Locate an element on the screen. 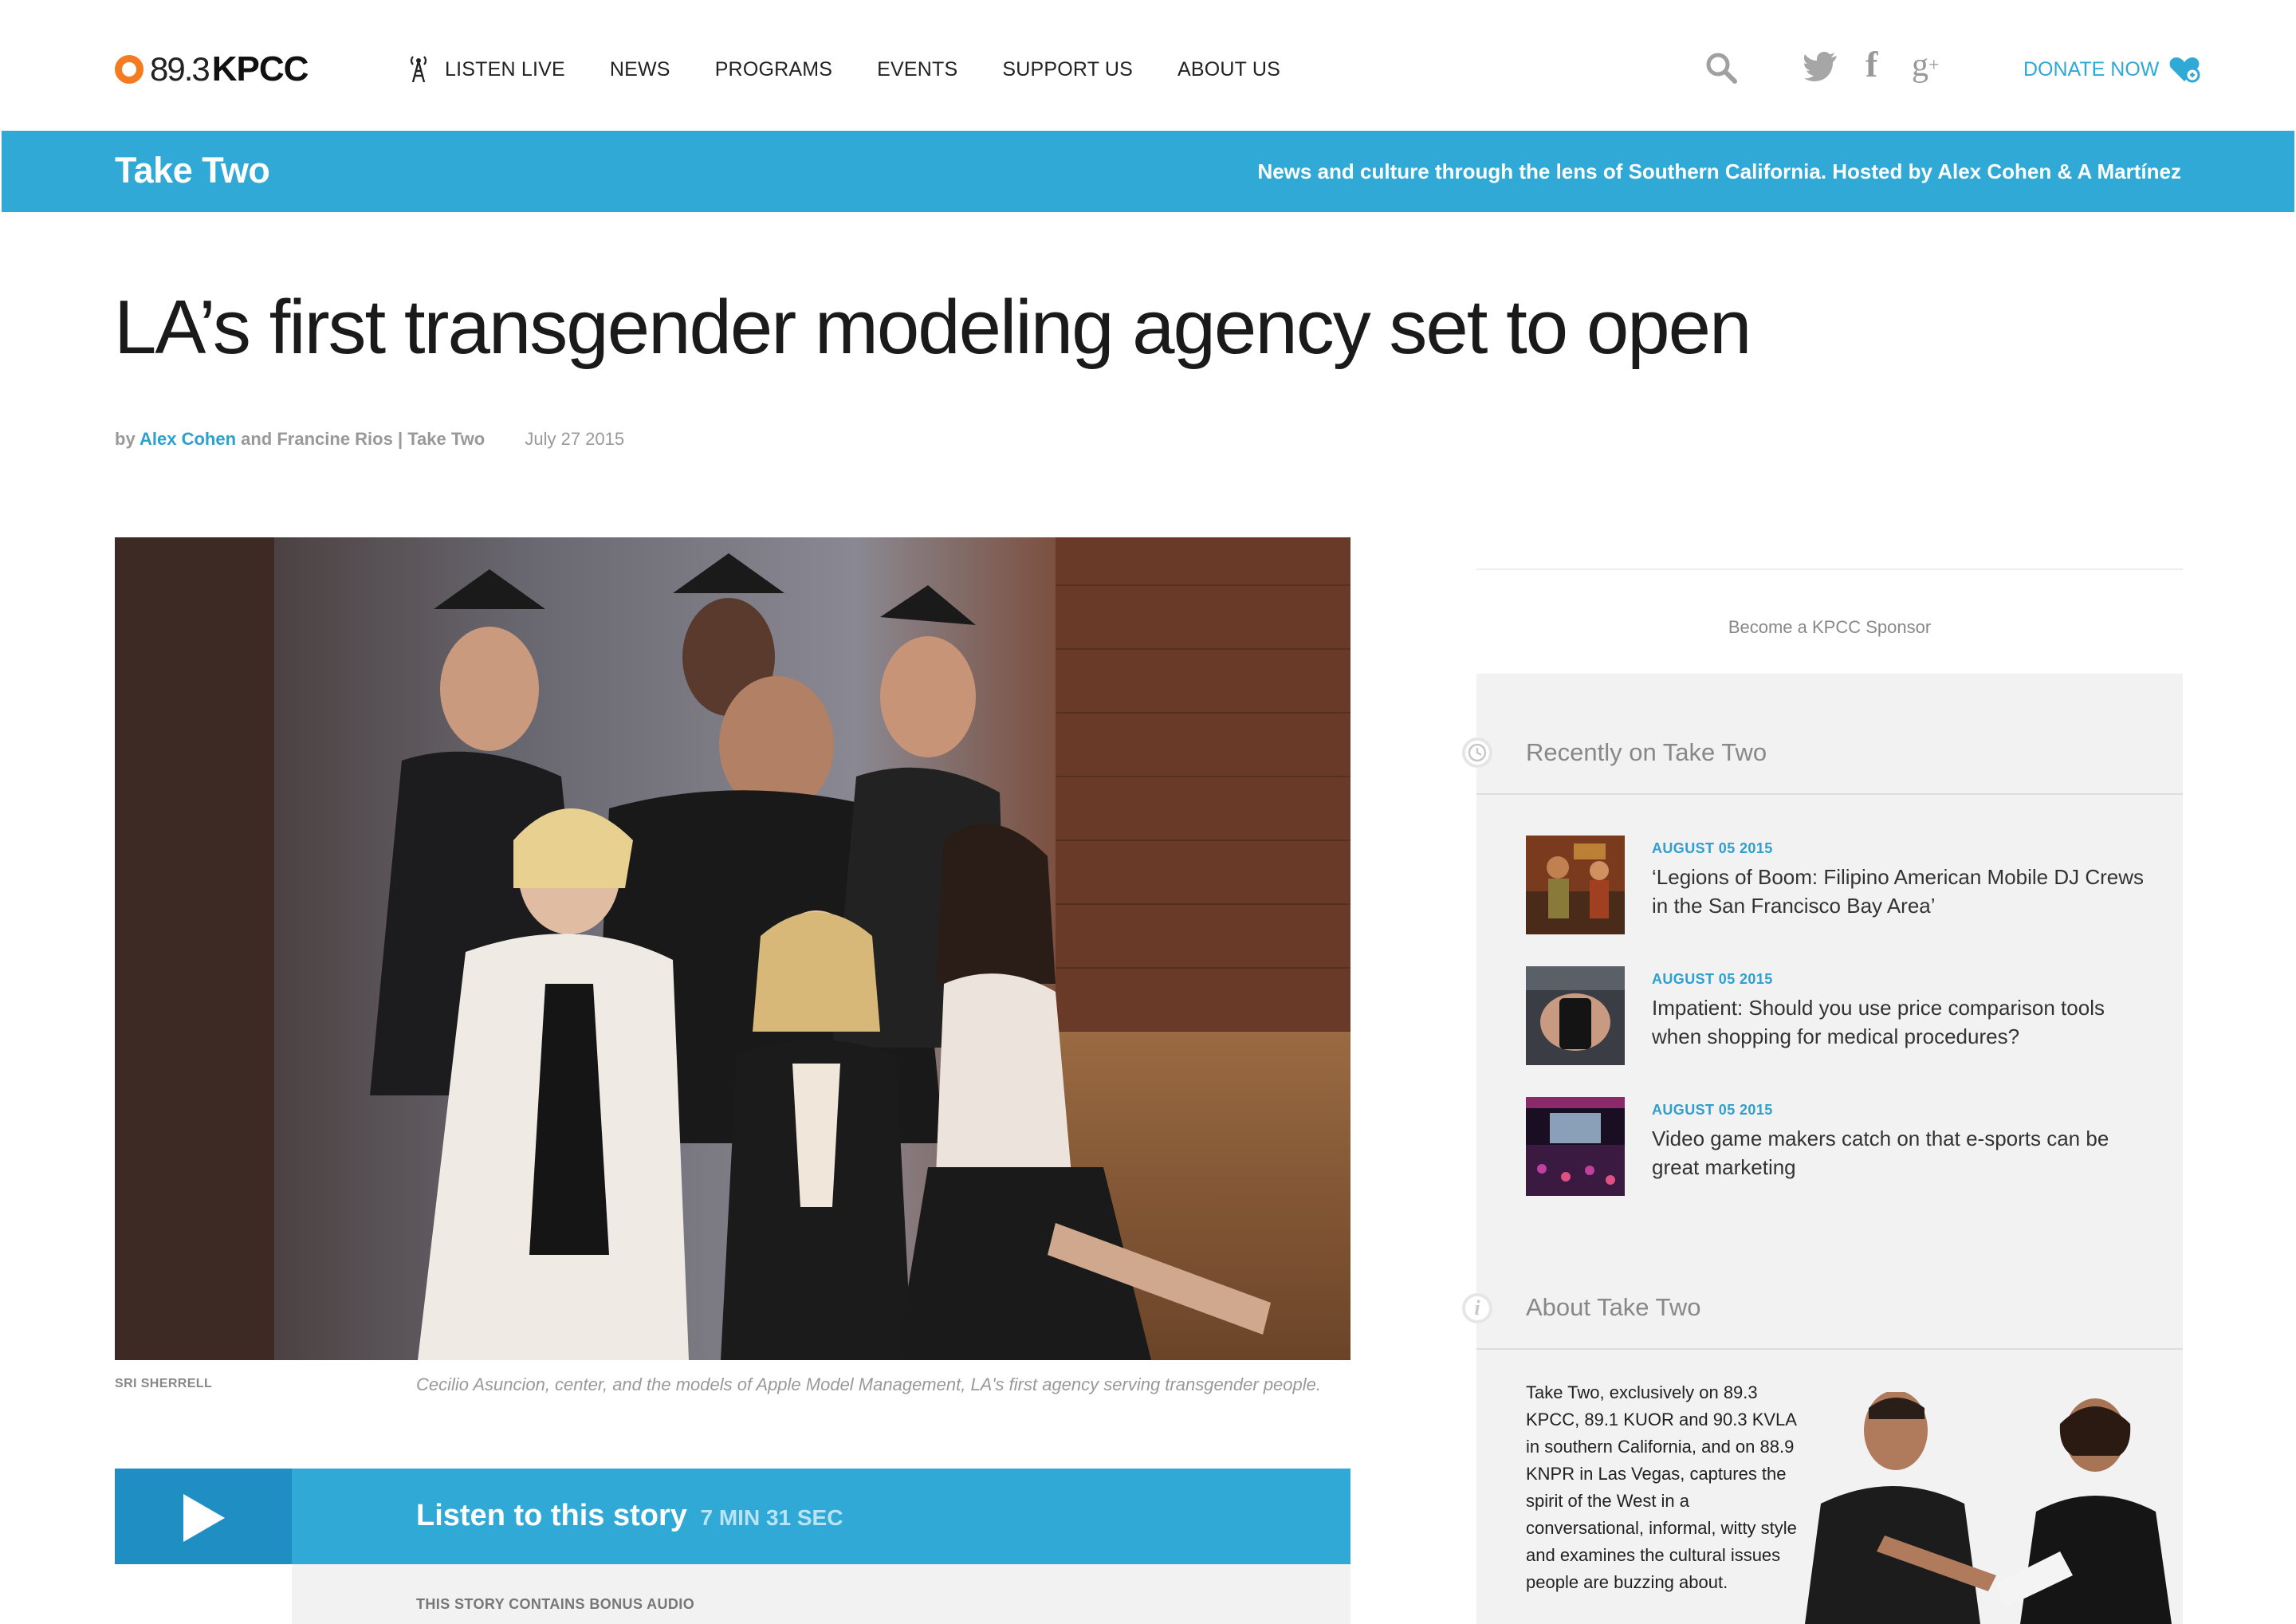 This screenshot has width=2296, height=1624. listen-live-label: LISTEN LIVE is located at coordinates (505, 69).